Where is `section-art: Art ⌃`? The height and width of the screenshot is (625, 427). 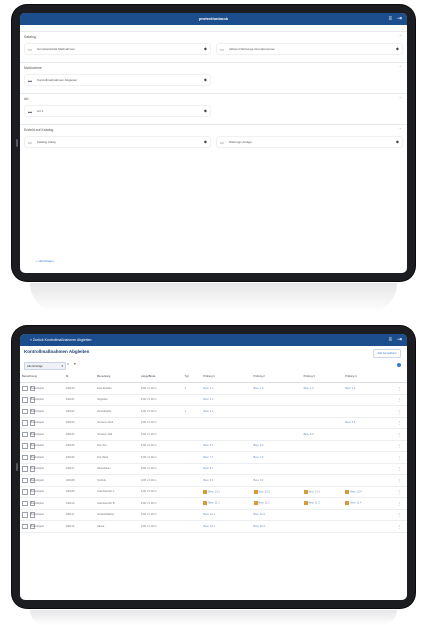
section-art: Art ⌃ is located at coordinates (213, 98).